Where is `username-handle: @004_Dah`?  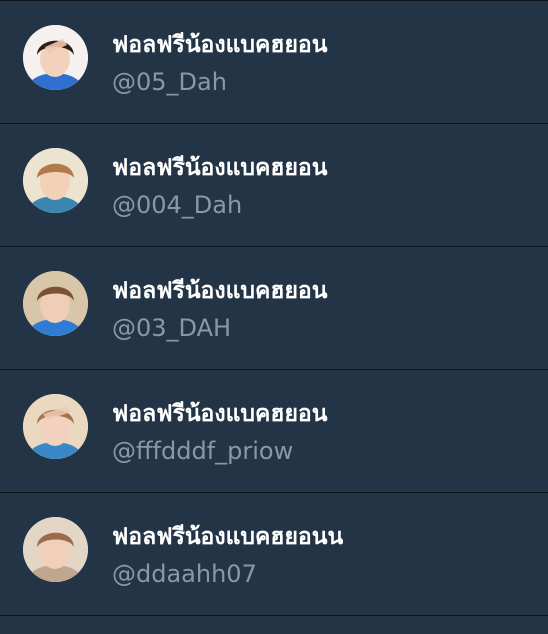
username-handle: @004_Dah is located at coordinates (177, 205).